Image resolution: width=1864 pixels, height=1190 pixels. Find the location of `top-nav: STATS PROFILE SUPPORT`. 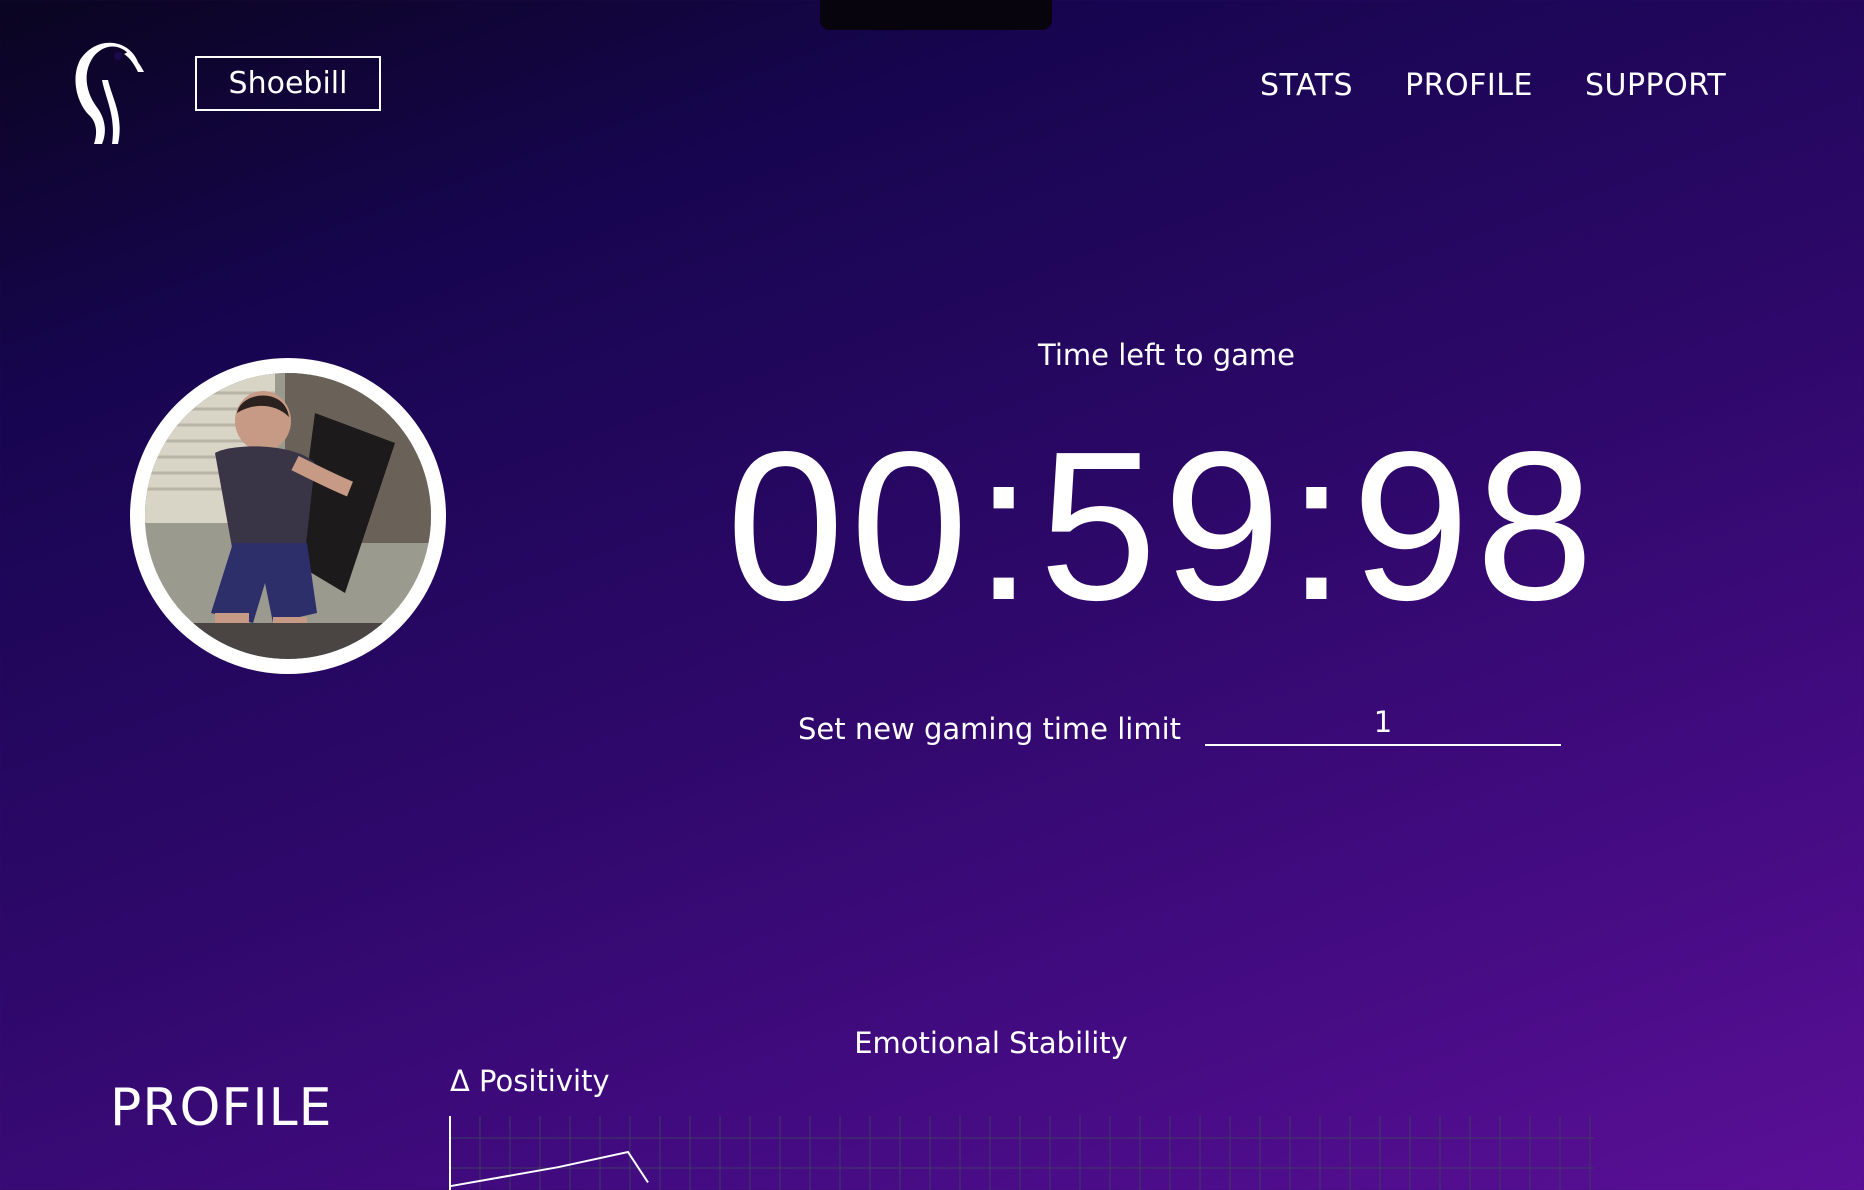

top-nav: STATS PROFILE SUPPORT is located at coordinates (1493, 85).